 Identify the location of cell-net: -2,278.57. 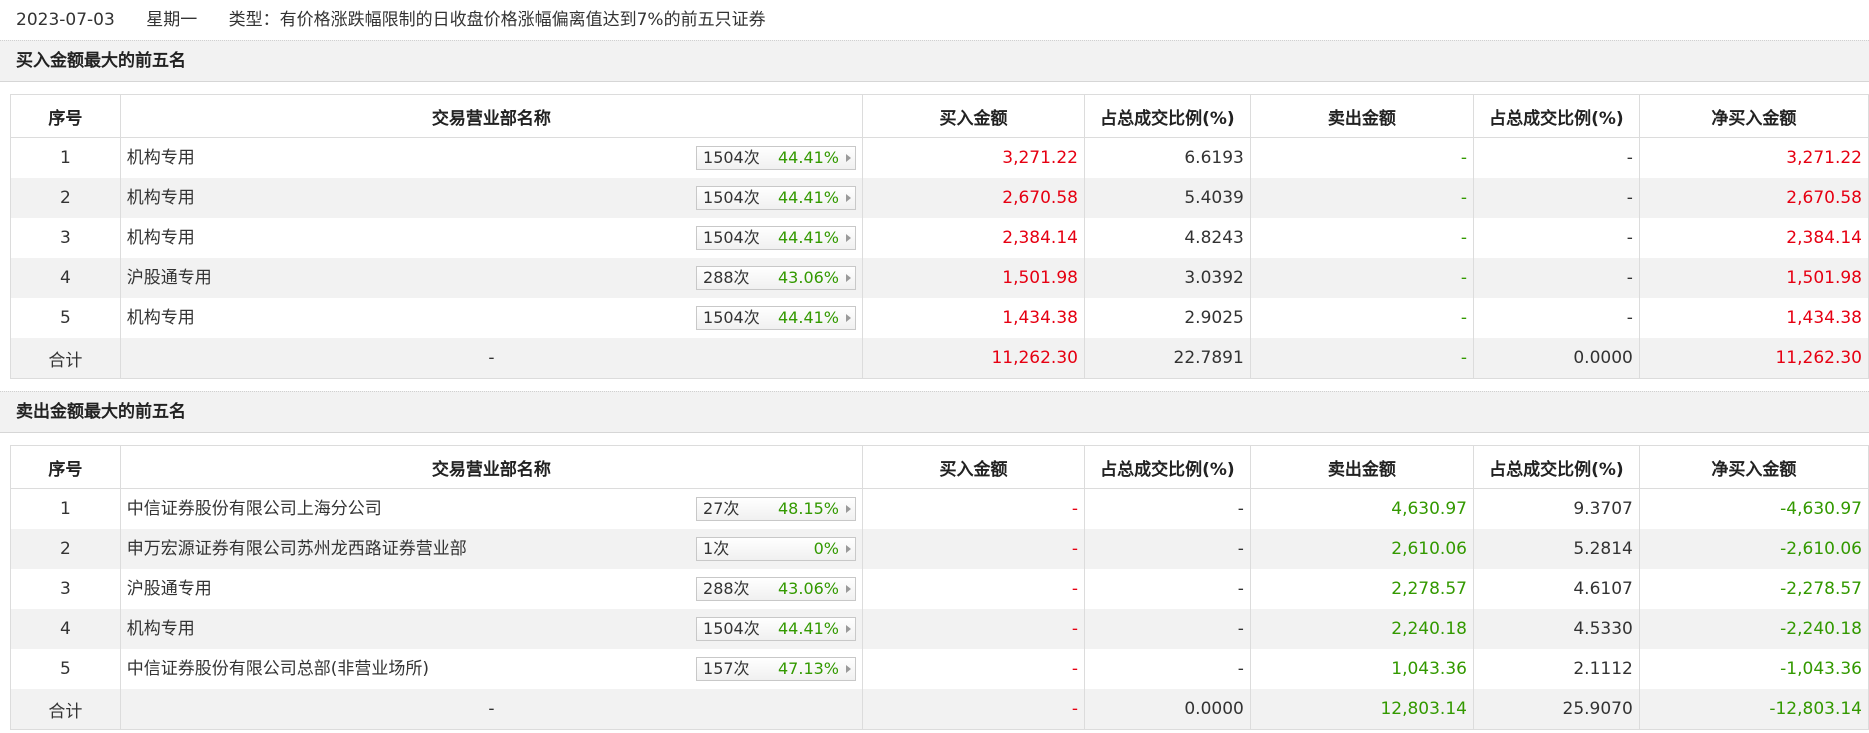
(1753, 589).